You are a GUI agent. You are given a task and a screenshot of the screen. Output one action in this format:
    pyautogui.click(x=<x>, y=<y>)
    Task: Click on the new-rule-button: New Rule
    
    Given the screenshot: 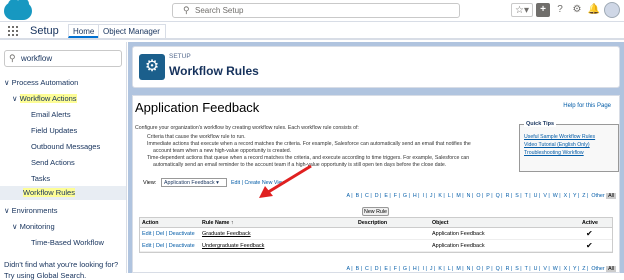 What is the action you would take?
    pyautogui.click(x=375, y=211)
    